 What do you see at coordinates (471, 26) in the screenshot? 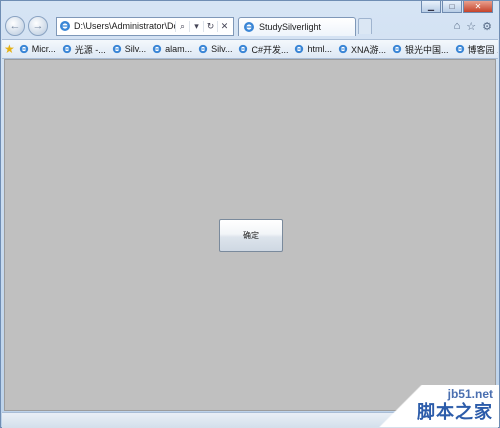
I see `favorites-icon: ☆` at bounding box center [471, 26].